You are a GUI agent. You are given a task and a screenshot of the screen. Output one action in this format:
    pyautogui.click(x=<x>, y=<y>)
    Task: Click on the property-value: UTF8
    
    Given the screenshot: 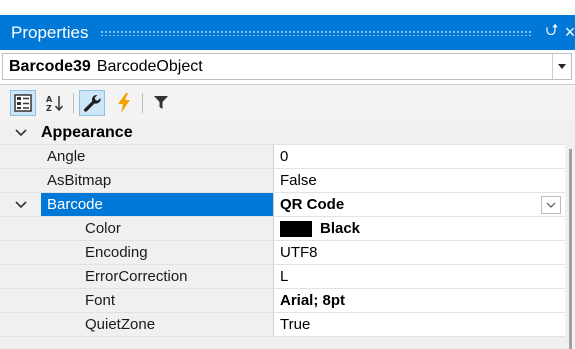 What is the action you would take?
    pyautogui.click(x=419, y=252)
    